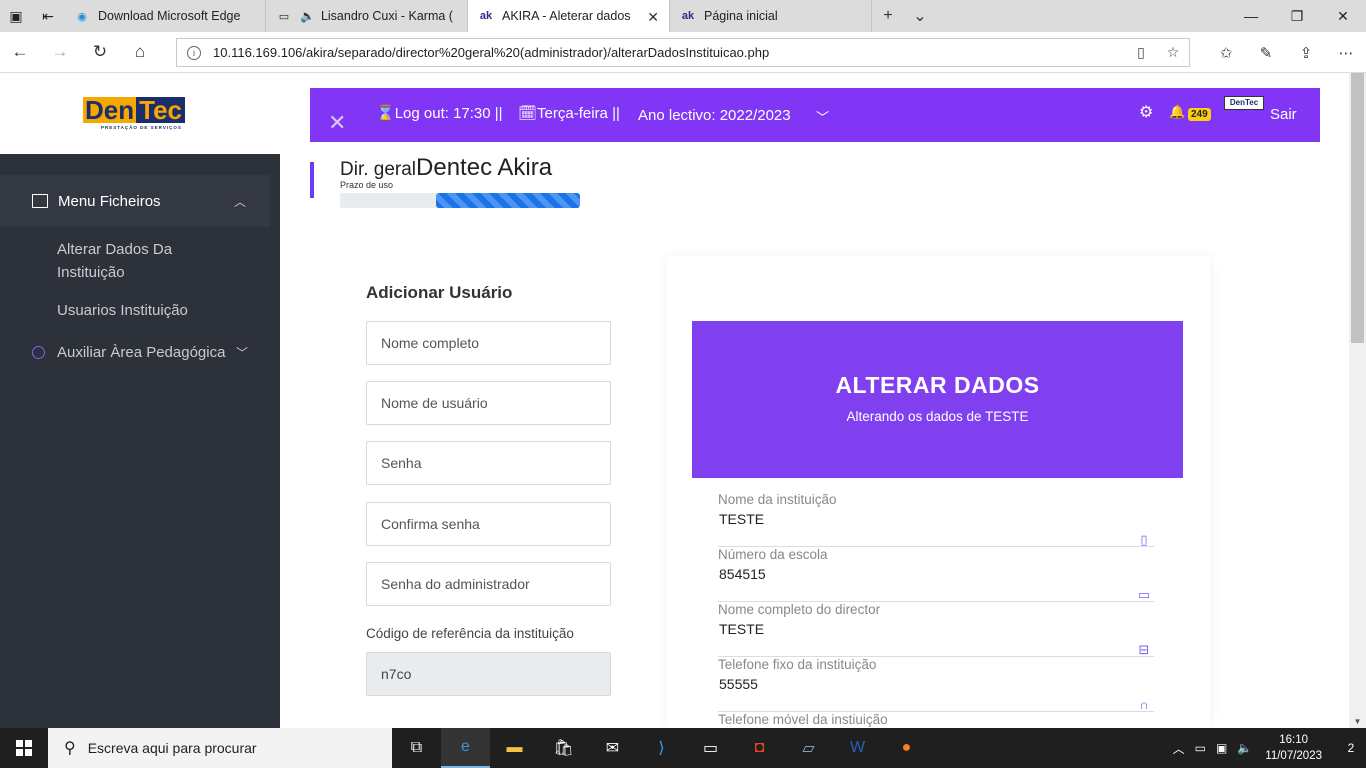  What do you see at coordinates (416, 748) in the screenshot?
I see `task-view-icon: ⧉` at bounding box center [416, 748].